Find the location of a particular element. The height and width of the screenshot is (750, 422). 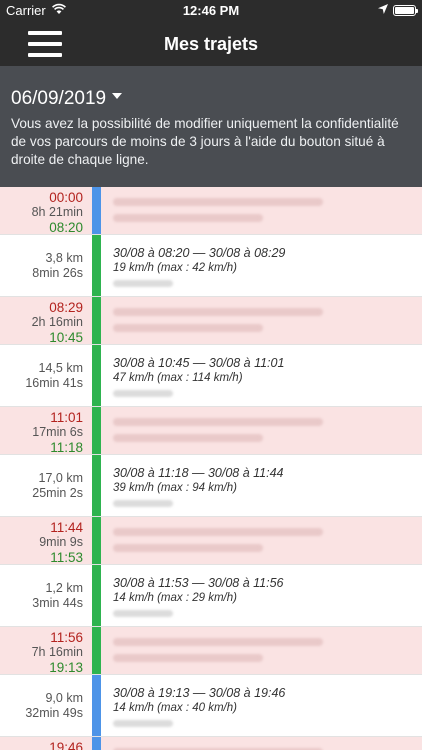

stop-duration: 2h 16min is located at coordinates (57, 322).